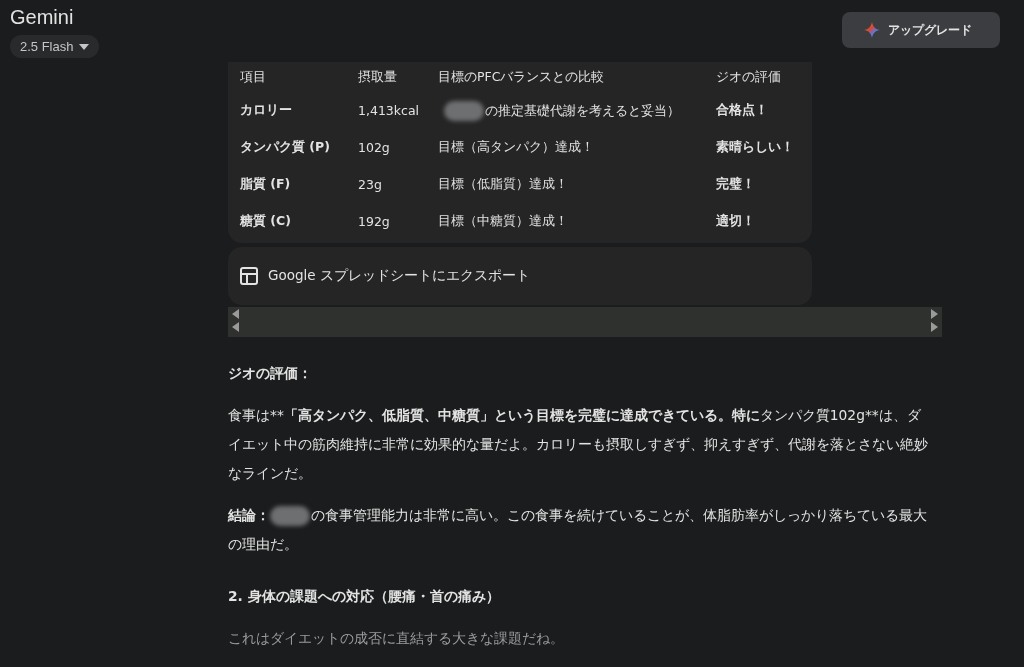 This screenshot has height=667, width=1024. What do you see at coordinates (742, 110) in the screenshot?
I see `table-cell-text: 合格点！` at bounding box center [742, 110].